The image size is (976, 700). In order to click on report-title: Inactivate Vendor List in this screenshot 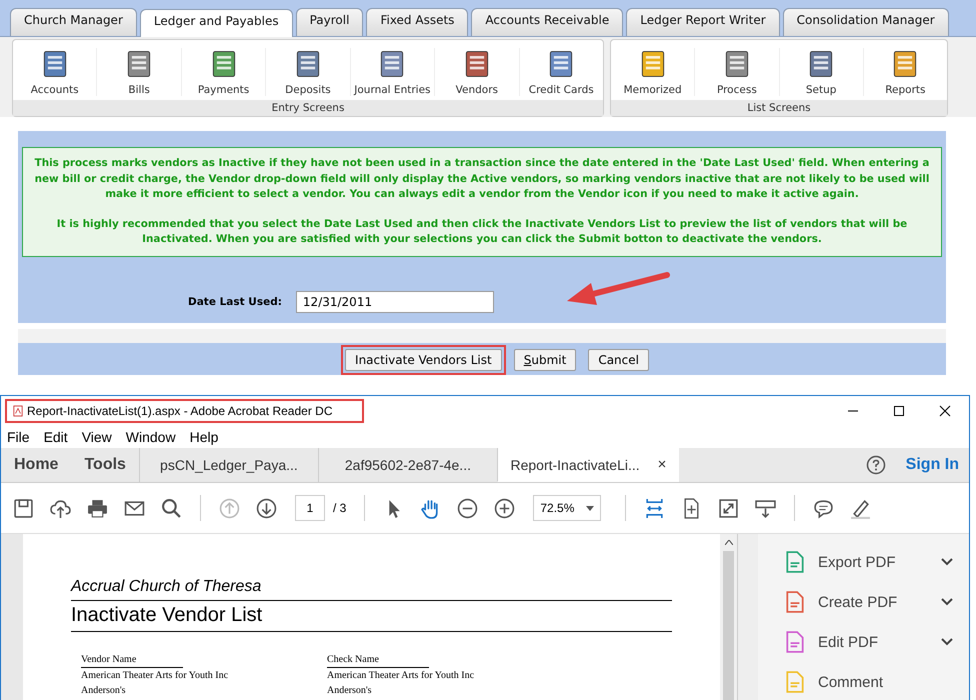, I will do `click(167, 615)`.